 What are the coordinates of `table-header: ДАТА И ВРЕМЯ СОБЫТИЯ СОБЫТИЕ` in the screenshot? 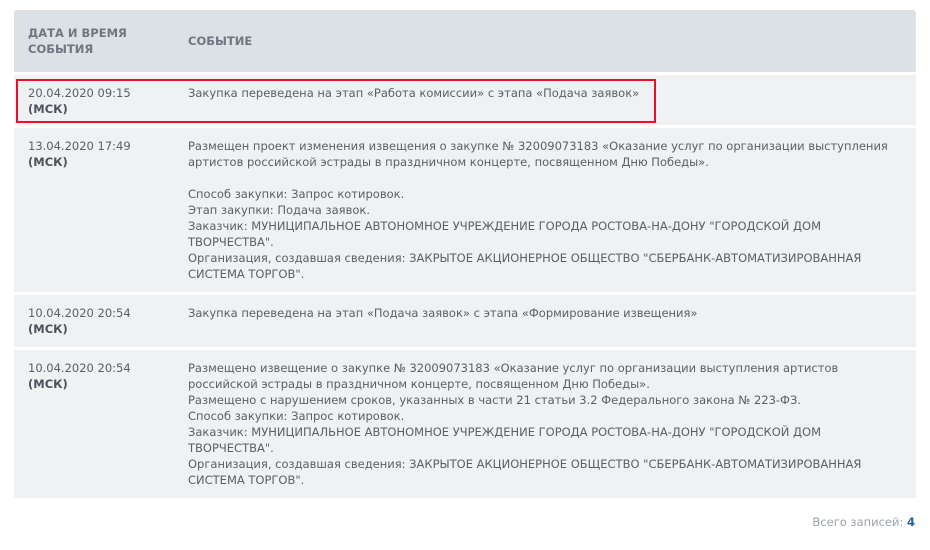 It's located at (465, 41).